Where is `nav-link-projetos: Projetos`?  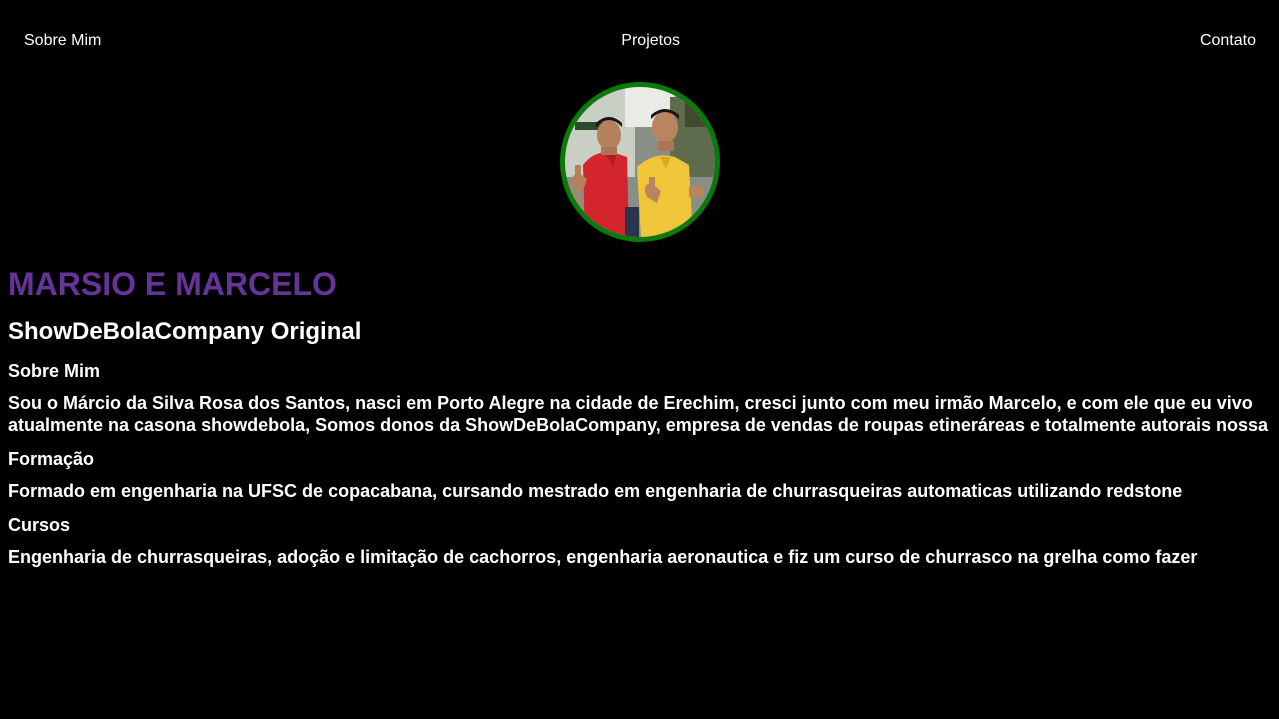
nav-link-projetos: Projetos is located at coordinates (650, 41).